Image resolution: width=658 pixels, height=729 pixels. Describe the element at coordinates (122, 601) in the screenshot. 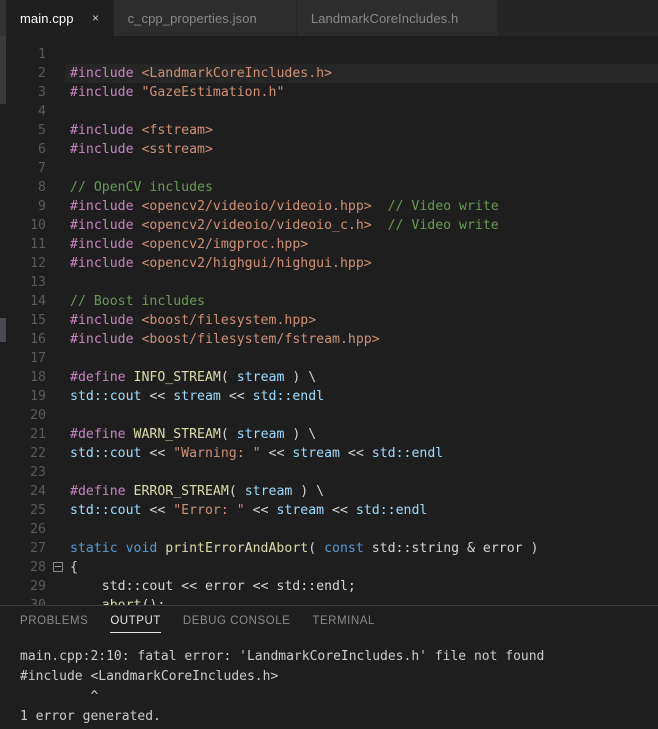

I see `code-token: abort` at that location.